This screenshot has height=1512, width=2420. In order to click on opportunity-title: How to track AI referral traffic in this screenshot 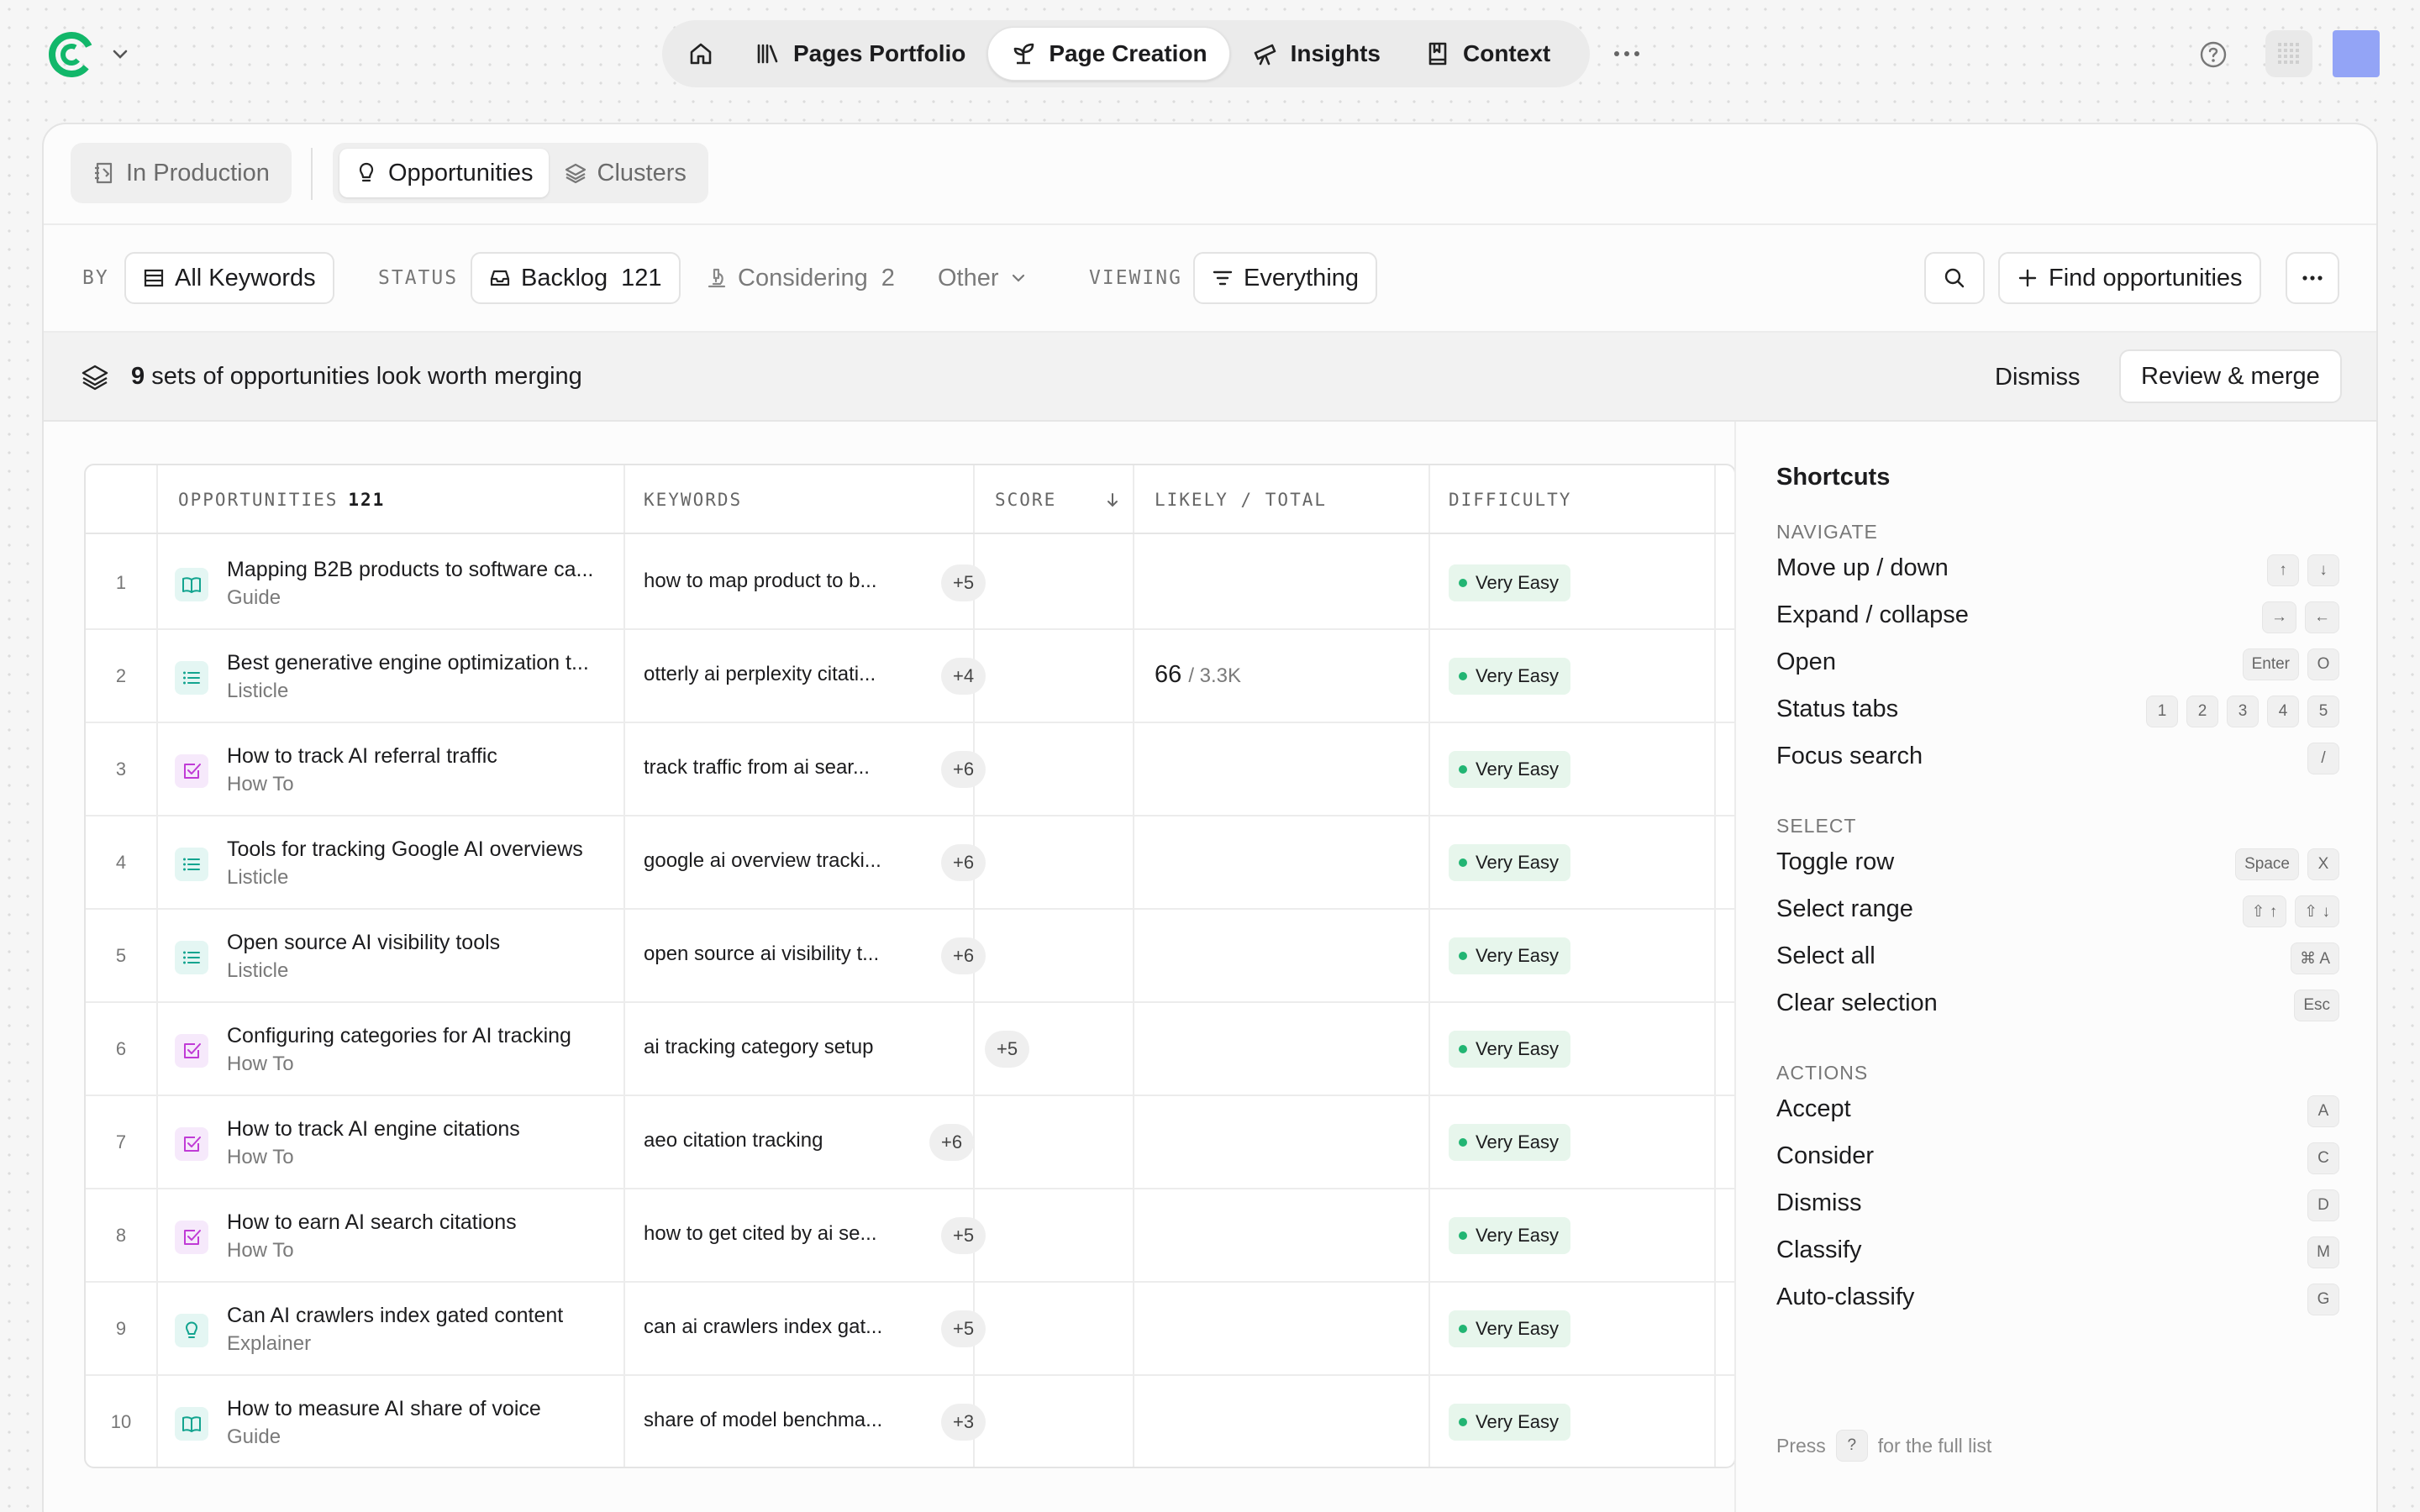, I will do `click(412, 756)`.